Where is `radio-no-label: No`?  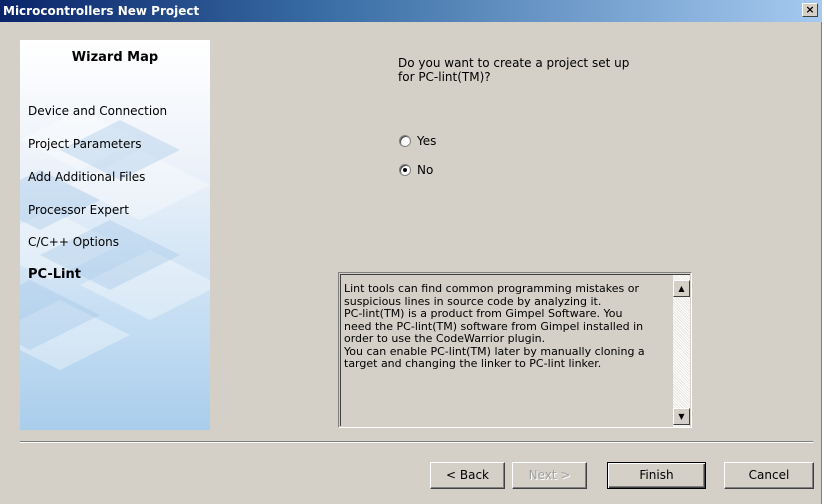 radio-no-label: No is located at coordinates (425, 170).